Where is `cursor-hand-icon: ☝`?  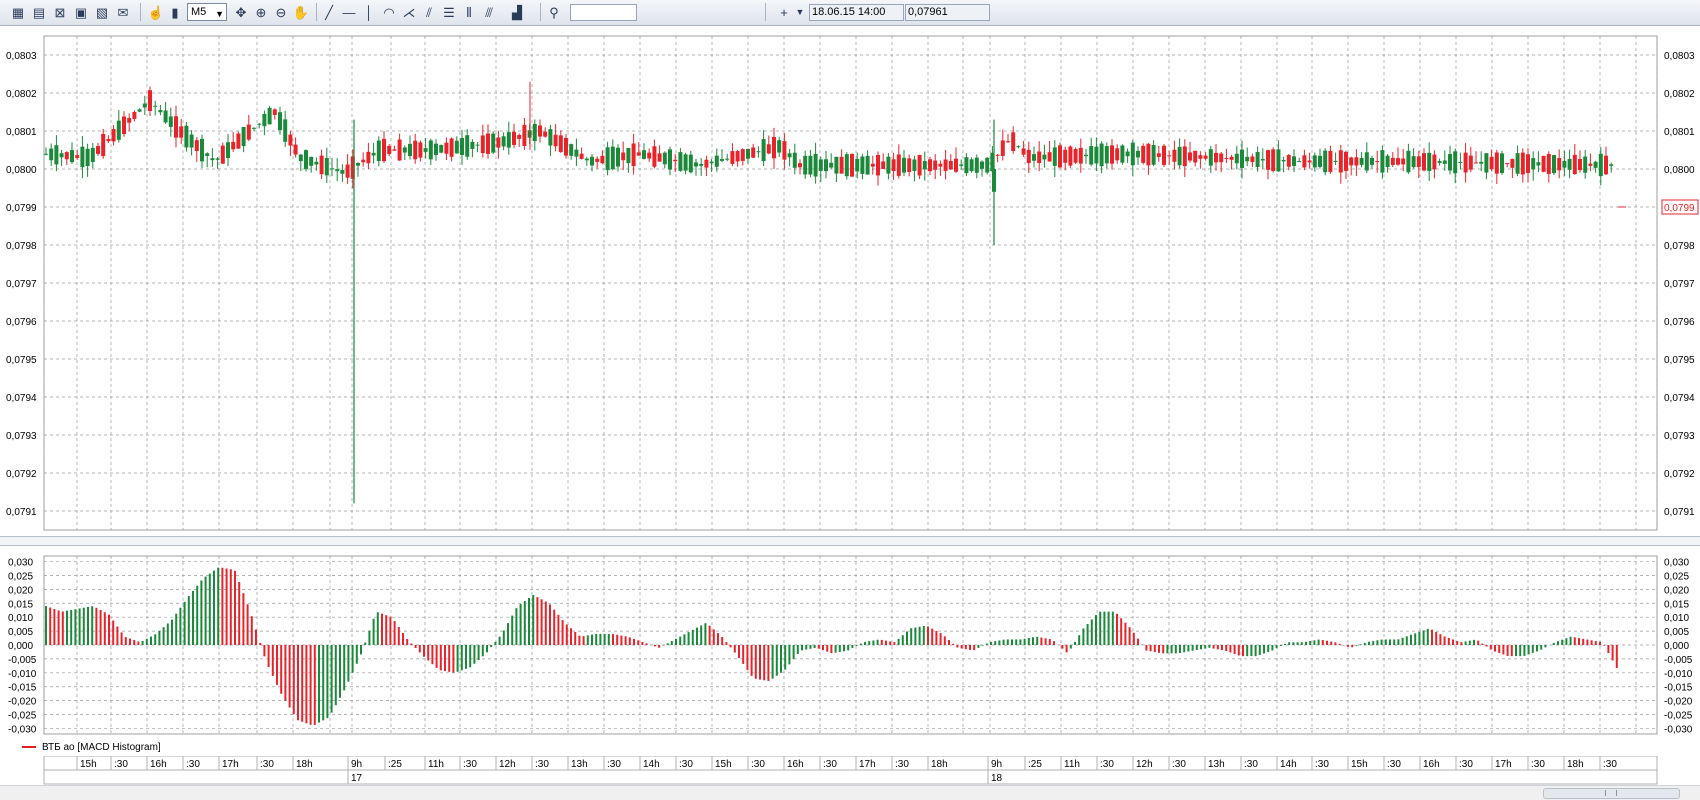
cursor-hand-icon: ☝ is located at coordinates (156, 12).